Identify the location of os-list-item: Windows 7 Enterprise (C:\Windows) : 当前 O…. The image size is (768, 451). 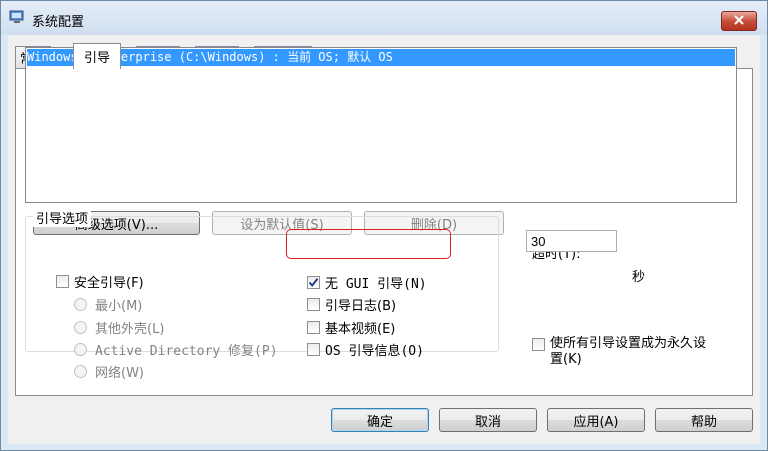
(381, 57).